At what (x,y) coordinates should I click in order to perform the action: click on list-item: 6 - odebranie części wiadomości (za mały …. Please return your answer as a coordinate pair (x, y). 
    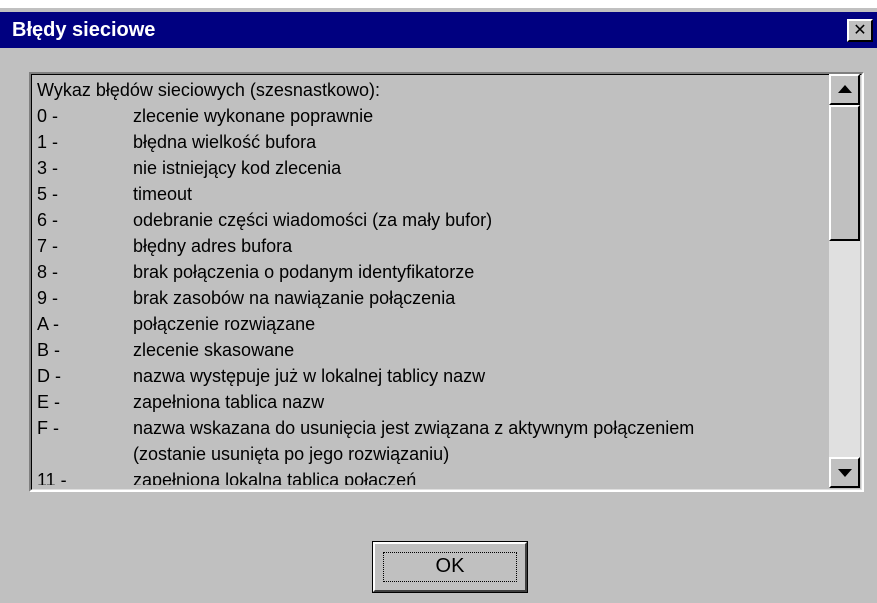
    Looking at the image, I should click on (432, 220).